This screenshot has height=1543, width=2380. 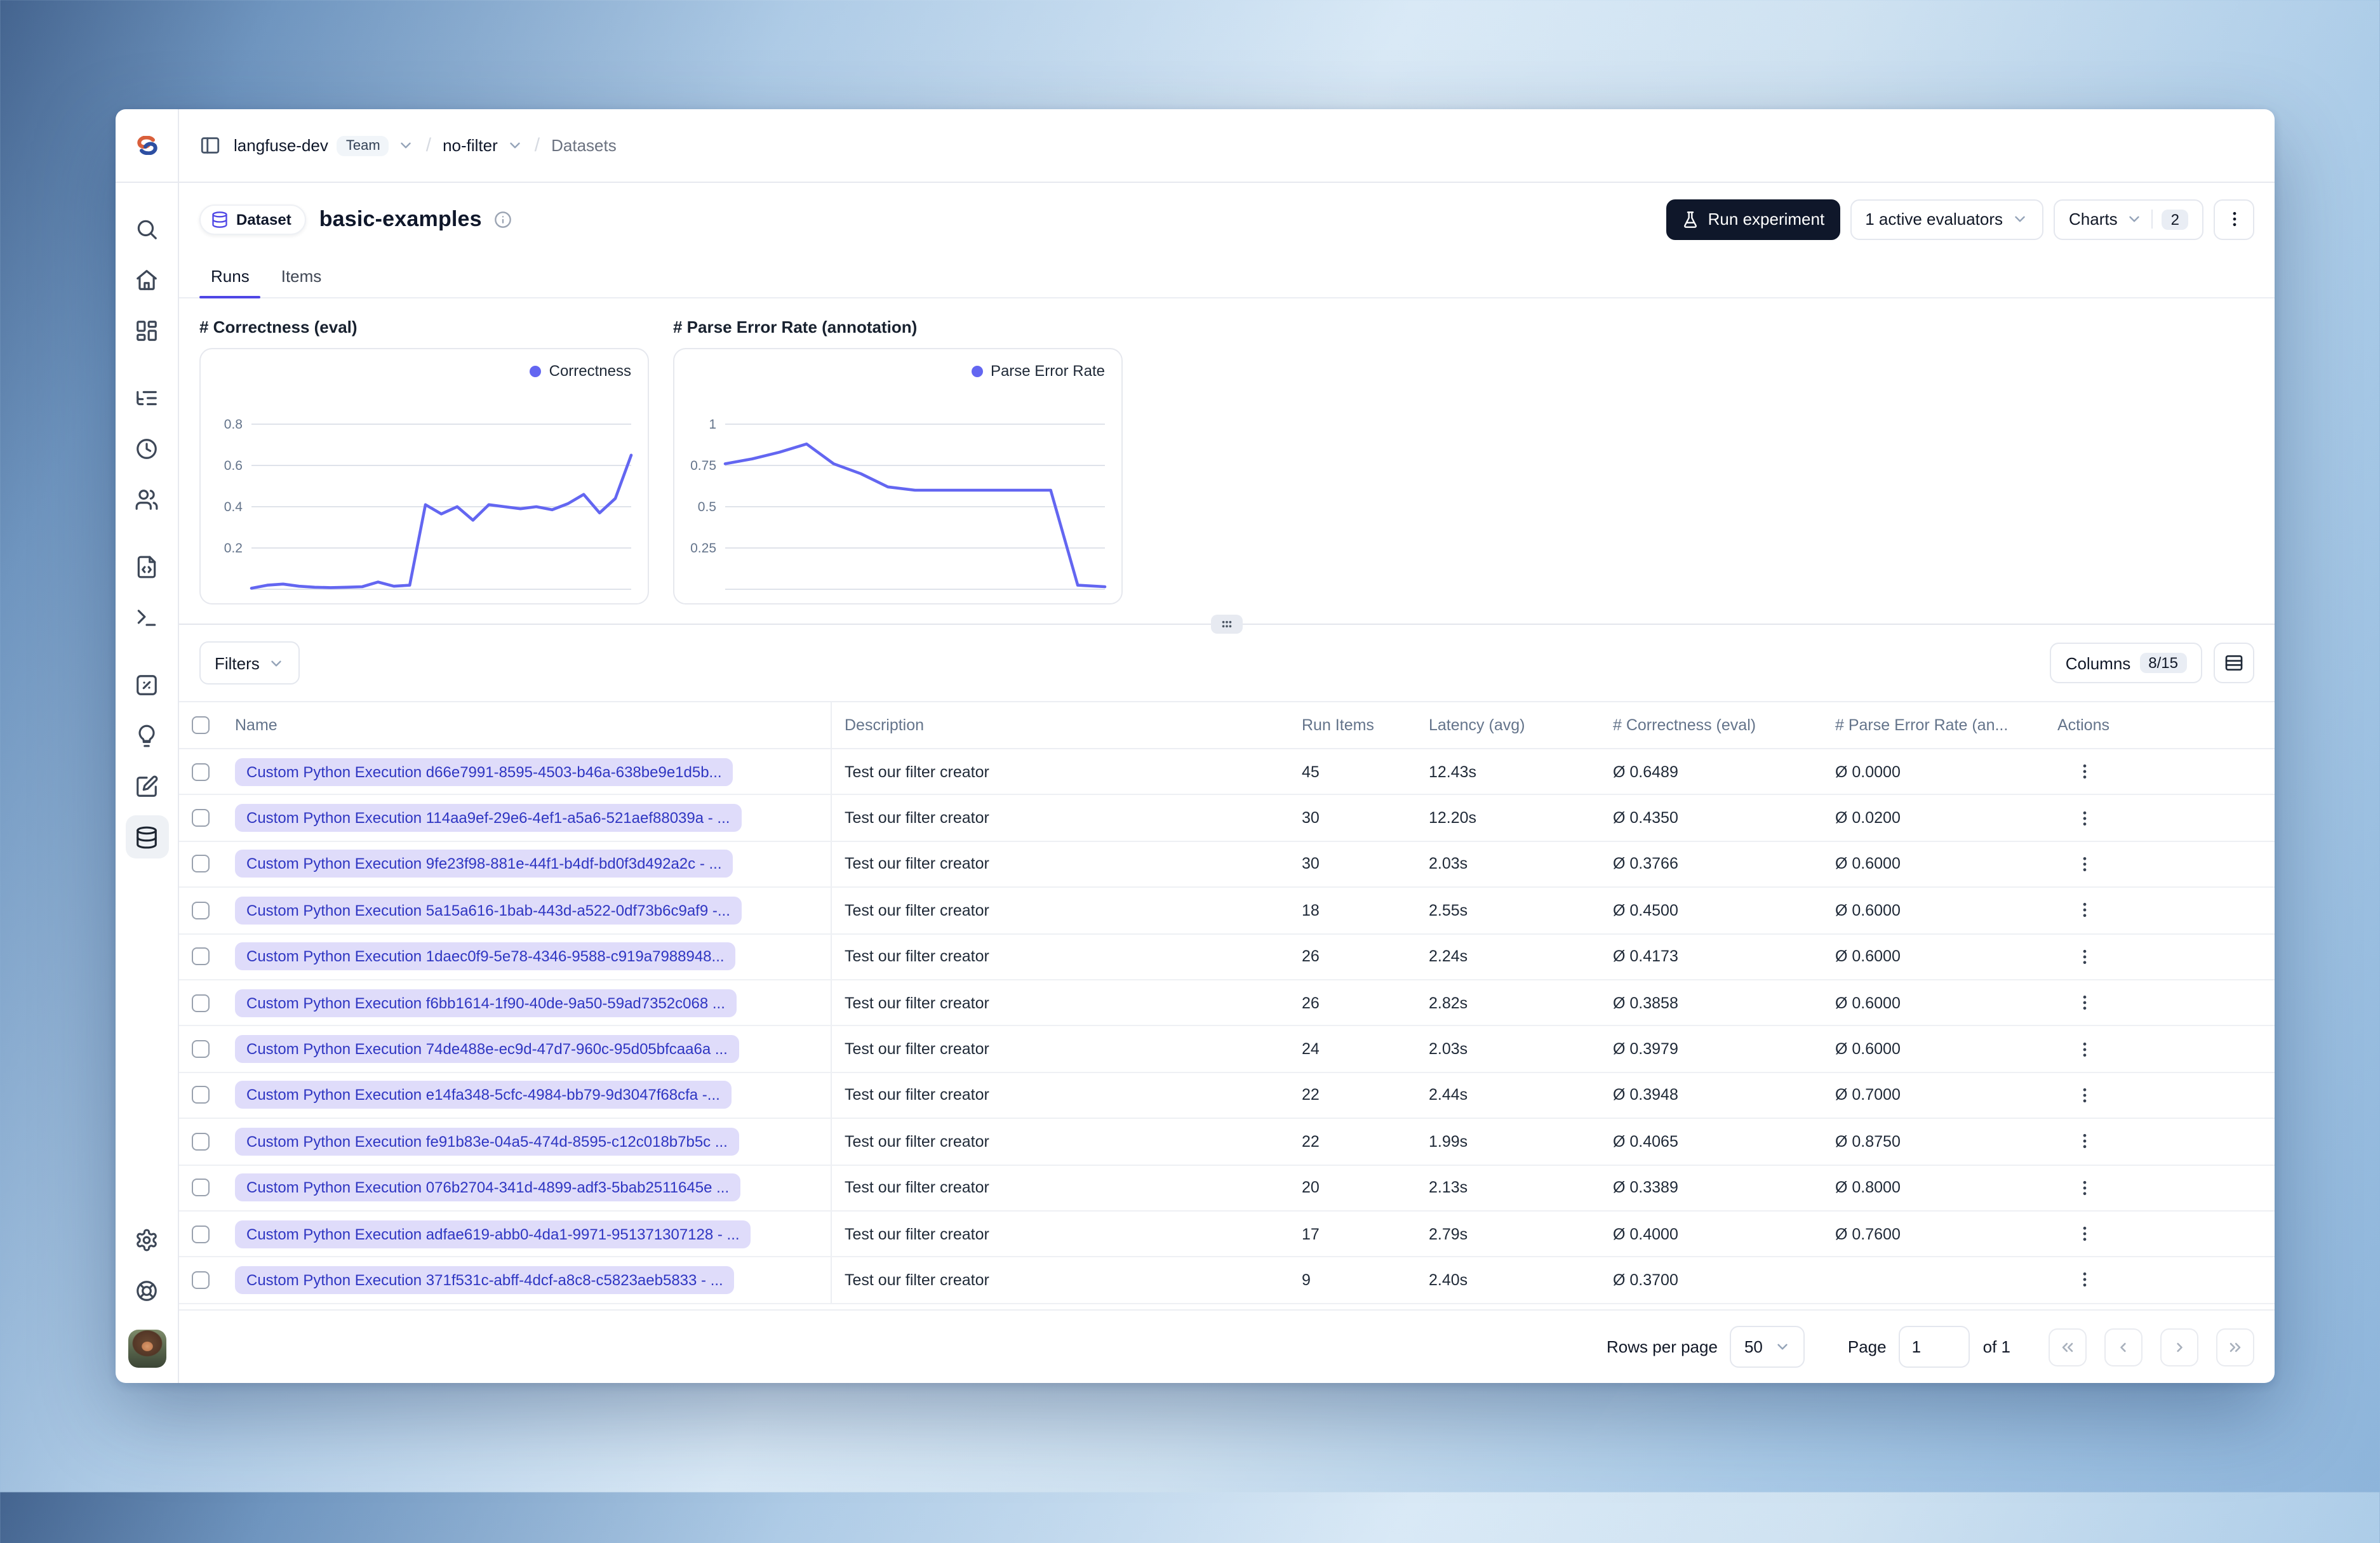 I want to click on sidebar-item-playground, so click(x=146, y=617).